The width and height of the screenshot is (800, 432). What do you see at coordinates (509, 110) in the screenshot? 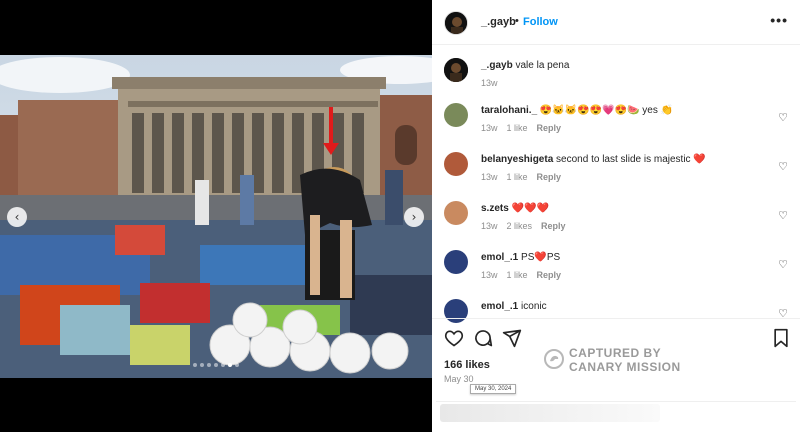
I see `commenter-username: taralohani._` at bounding box center [509, 110].